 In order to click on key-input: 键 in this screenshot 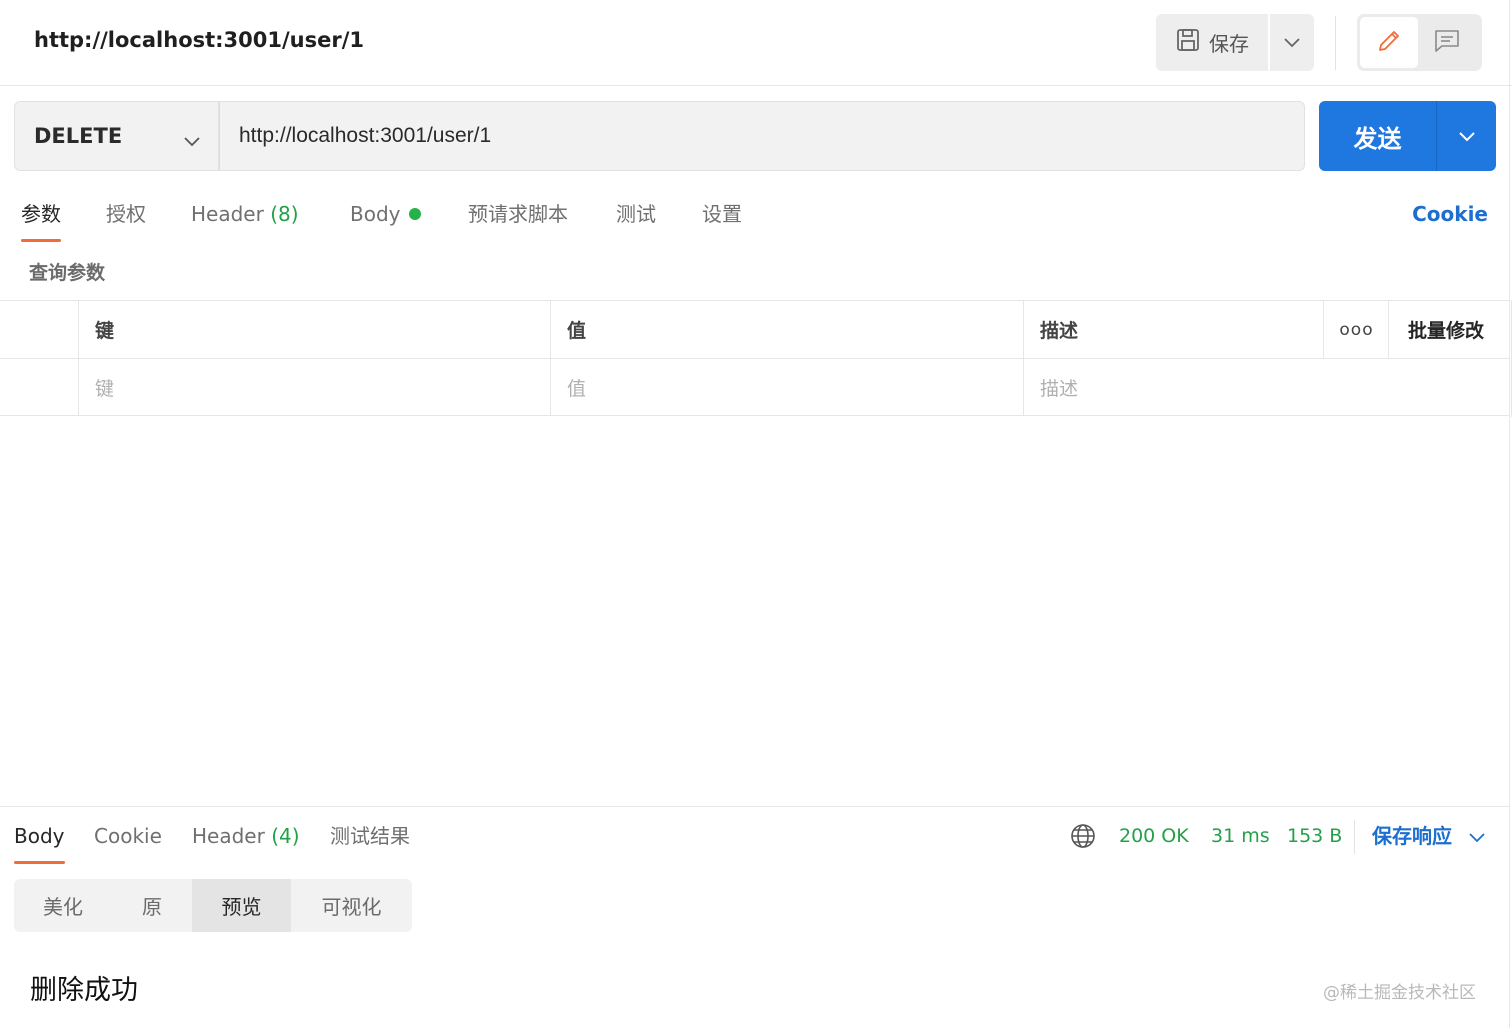, I will do `click(314, 387)`.